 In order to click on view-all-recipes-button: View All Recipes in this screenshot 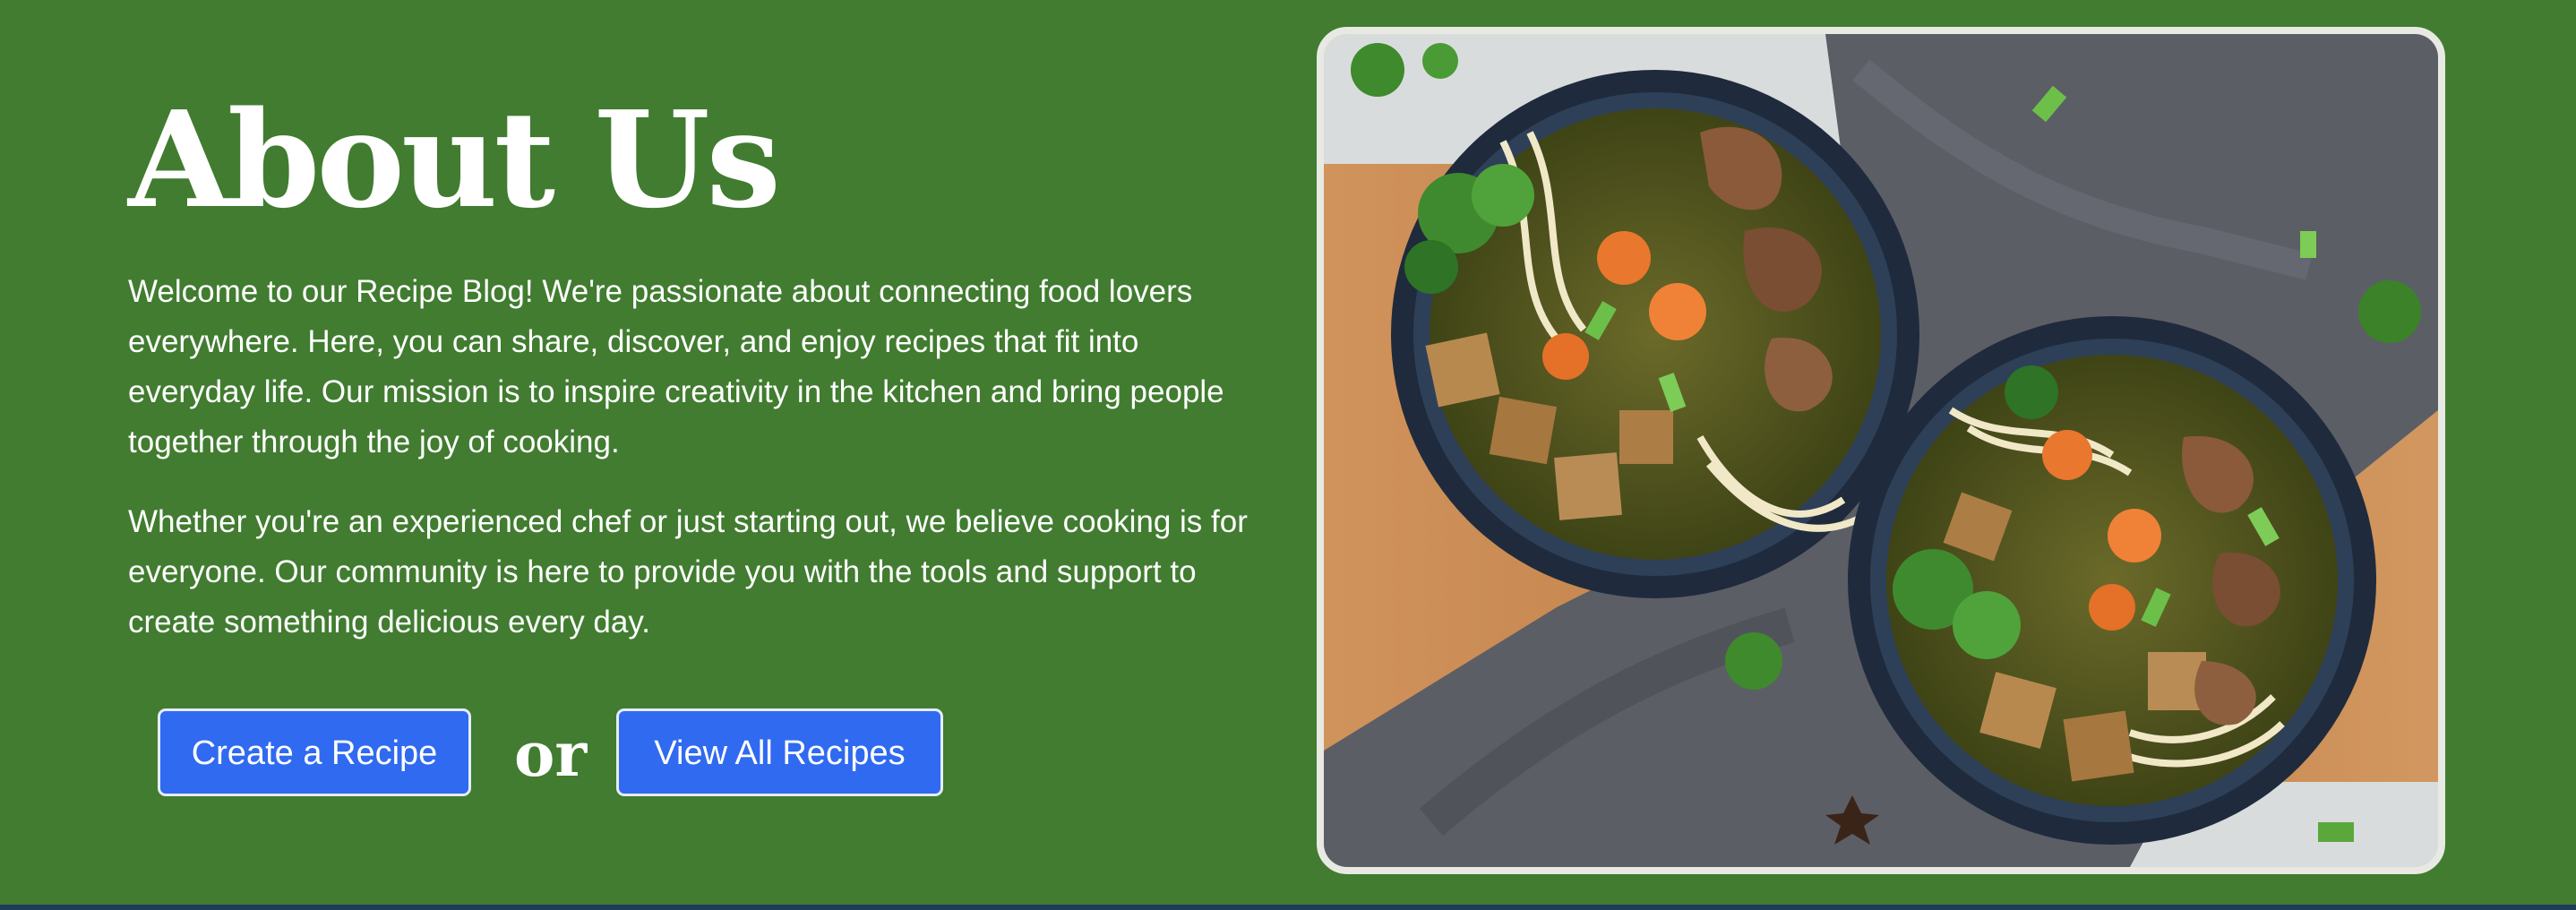, I will do `click(779, 752)`.